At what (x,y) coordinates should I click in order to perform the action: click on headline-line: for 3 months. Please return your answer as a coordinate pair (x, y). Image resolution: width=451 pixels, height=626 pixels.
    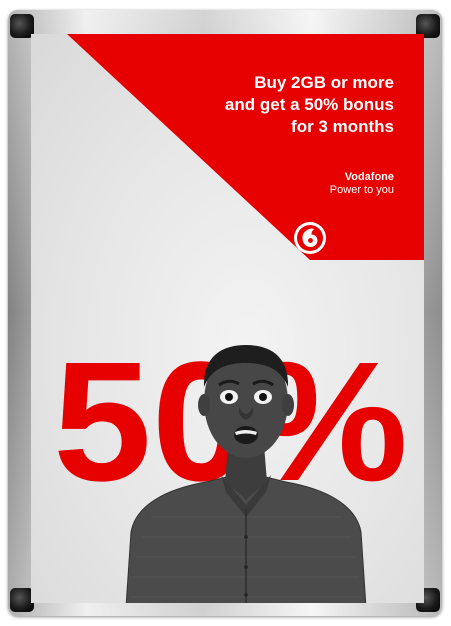
    Looking at the image, I should click on (342, 126).